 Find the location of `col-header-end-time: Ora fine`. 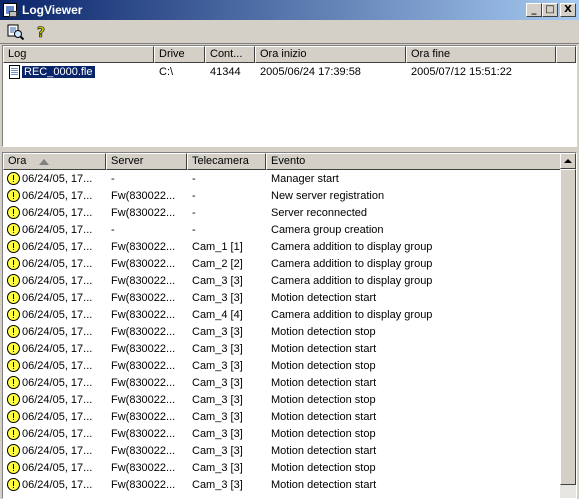

col-header-end-time: Ora fine is located at coordinates (481, 54).